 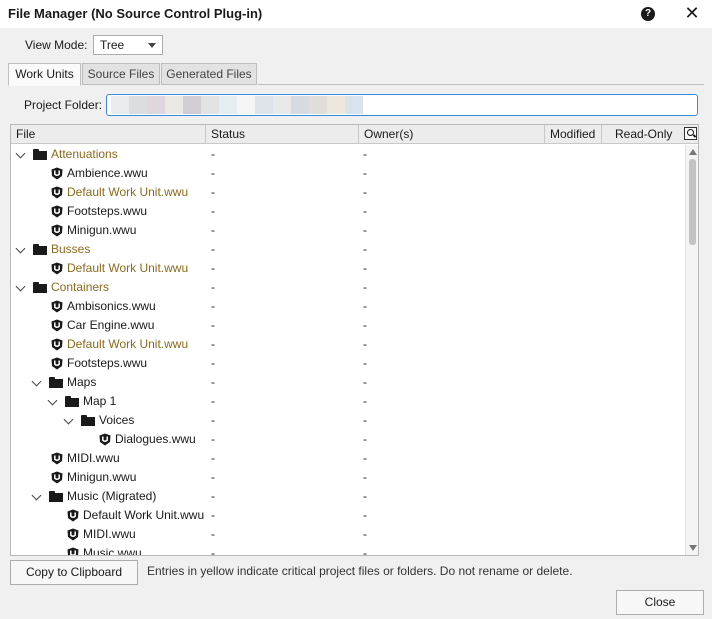 I want to click on tab-generated-files: Generated Files, so click(x=209, y=74).